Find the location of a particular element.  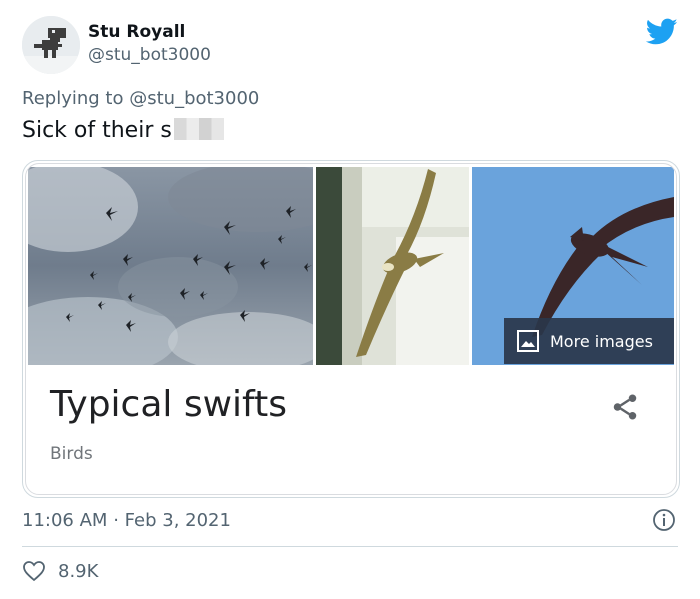

entity-title: Typical swifts is located at coordinates (168, 404).